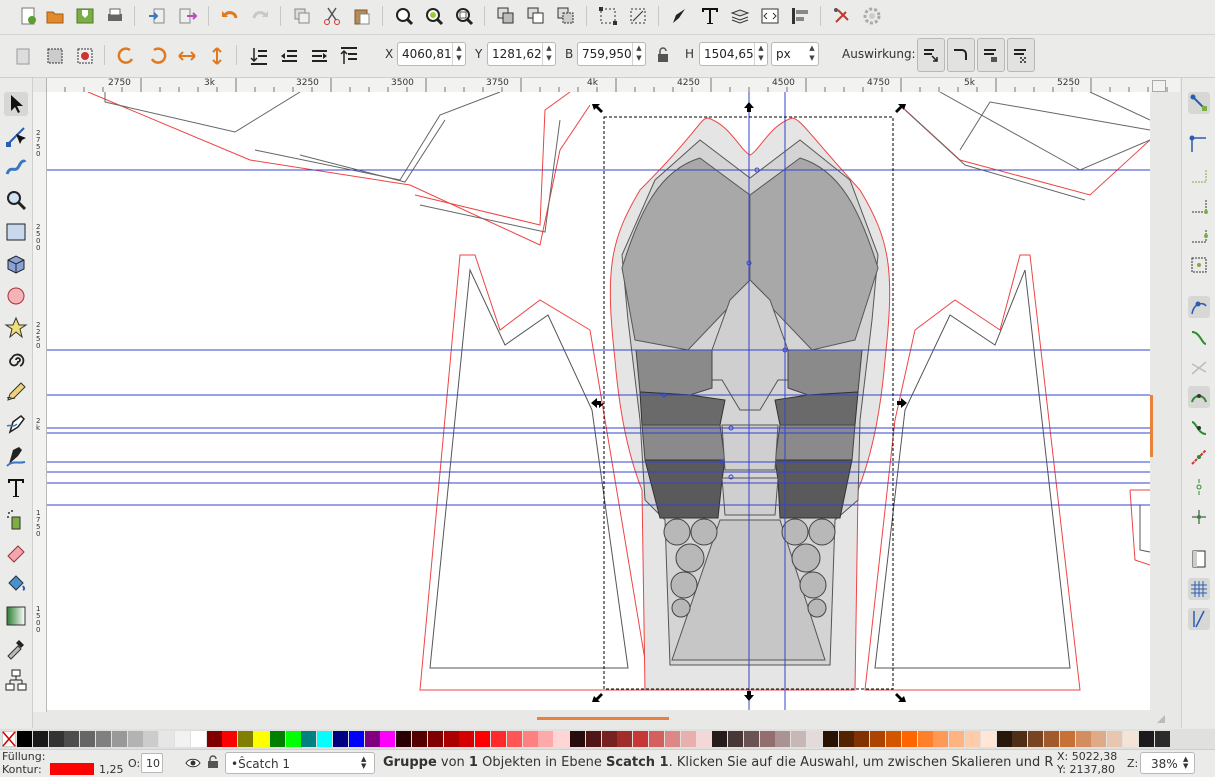  Describe the element at coordinates (319, 56) in the screenshot. I see `raise-icon` at that location.